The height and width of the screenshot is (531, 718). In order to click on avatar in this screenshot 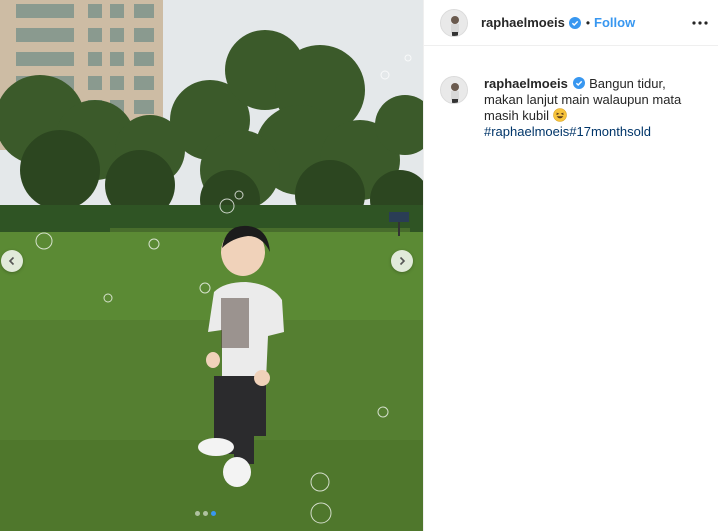, I will do `click(454, 22)`.